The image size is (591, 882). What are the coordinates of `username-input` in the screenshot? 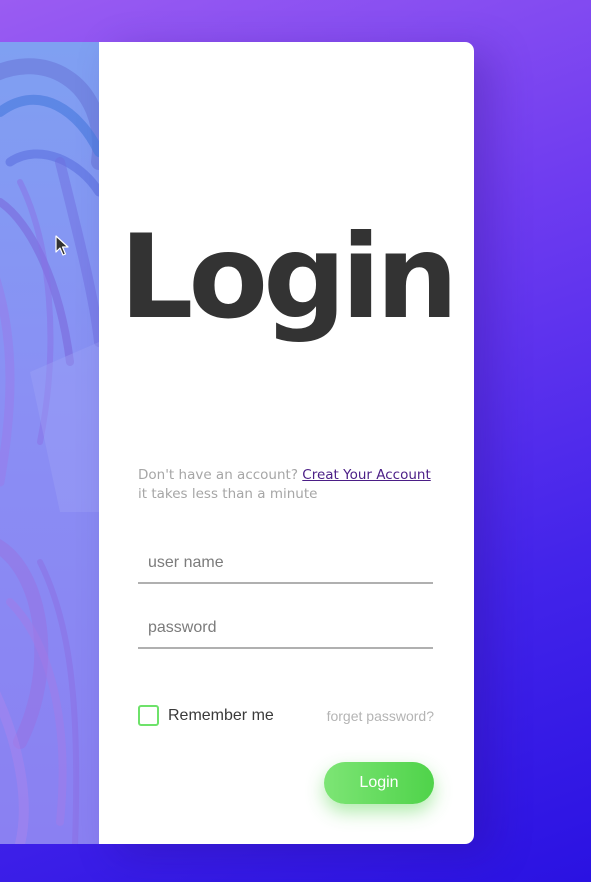 It's located at (285, 563).